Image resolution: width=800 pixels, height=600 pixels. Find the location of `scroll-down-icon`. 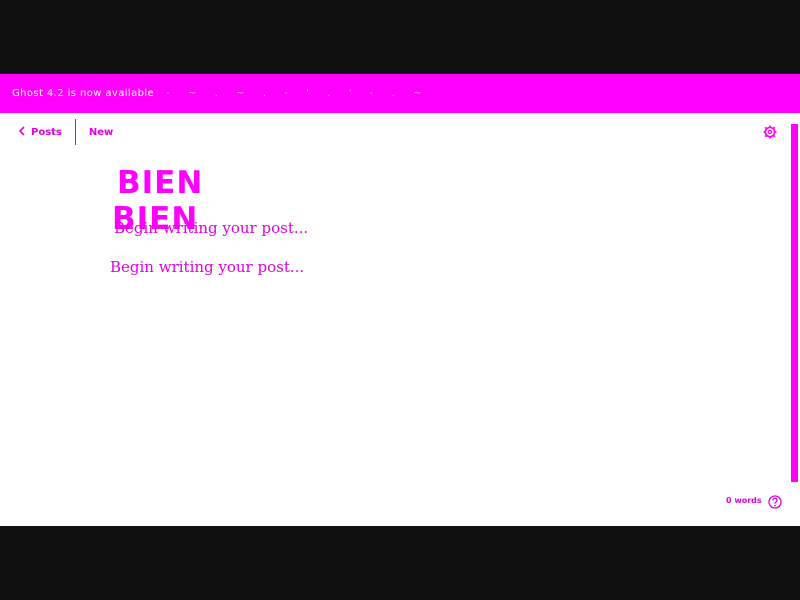

scroll-down-icon is located at coordinates (795, 519).